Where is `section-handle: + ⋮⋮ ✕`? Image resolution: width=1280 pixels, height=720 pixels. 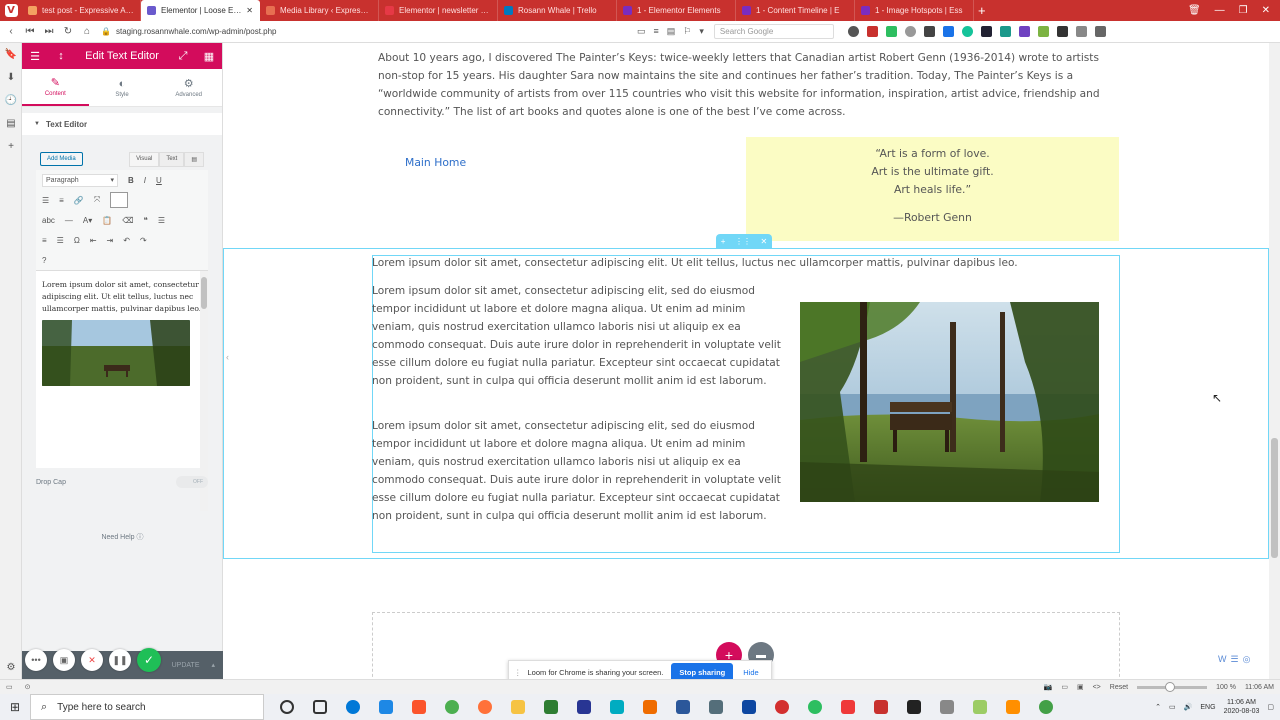
section-handle: + ⋮⋮ ✕ is located at coordinates (744, 241).